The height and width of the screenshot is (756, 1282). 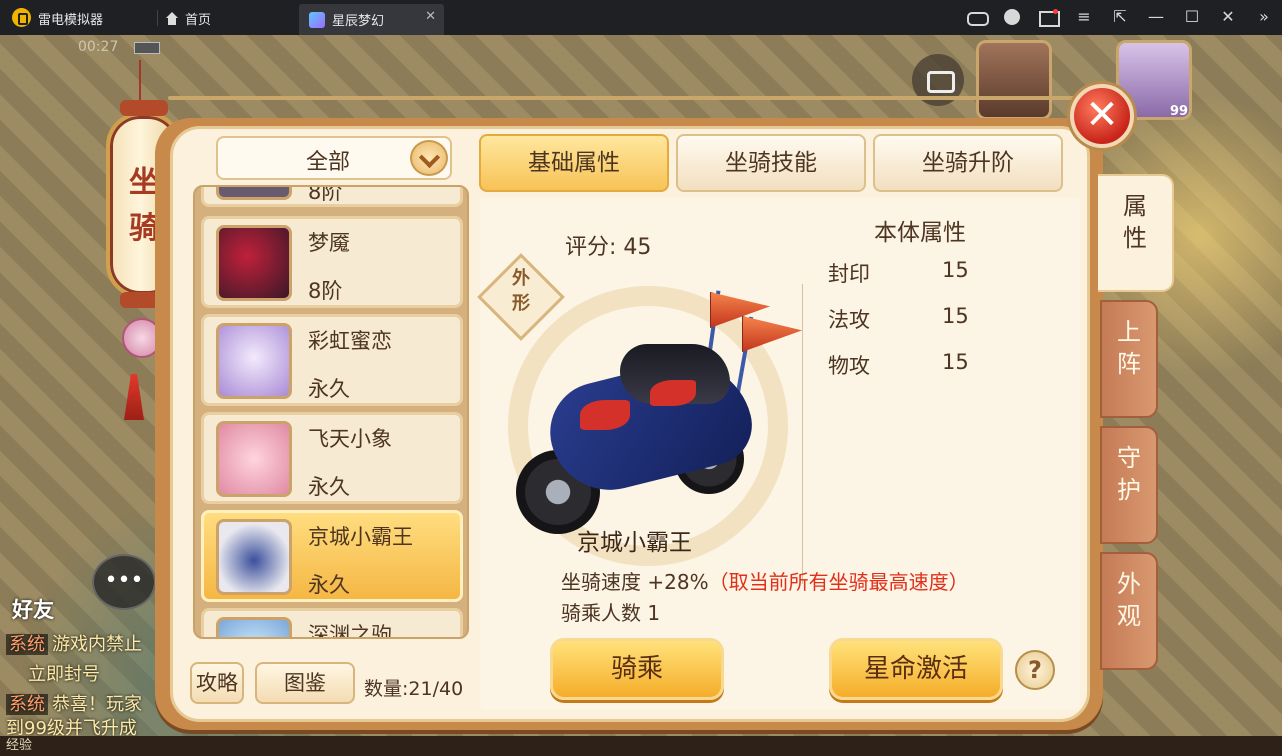 I want to click on mount-list-item: 彩虹蜜恋 永久, so click(x=332, y=360).